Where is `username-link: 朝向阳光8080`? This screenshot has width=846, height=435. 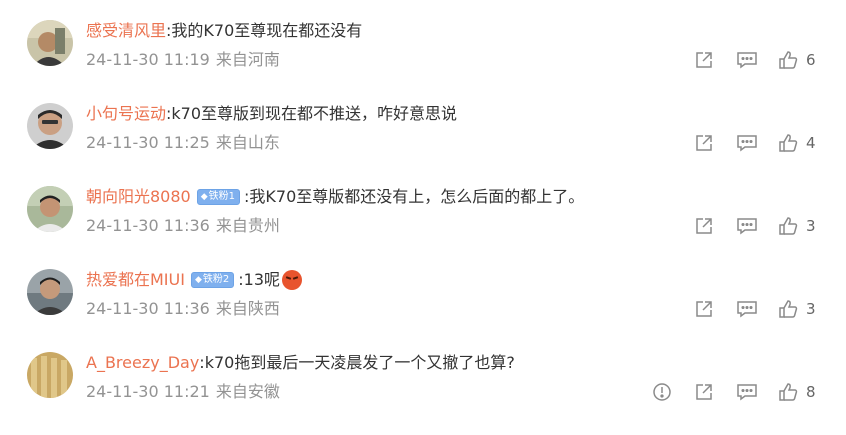 username-link: 朝向阳光8080 is located at coordinates (138, 197).